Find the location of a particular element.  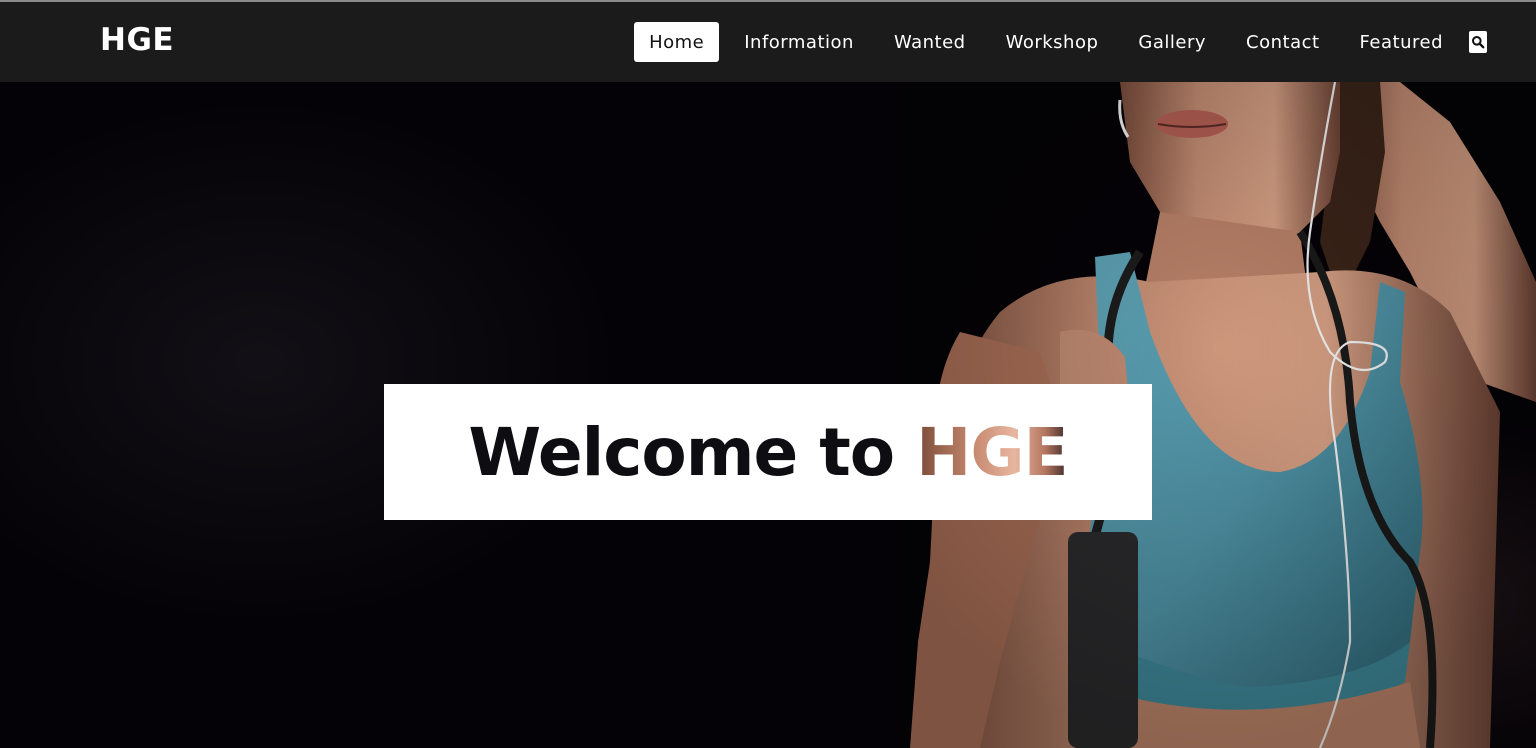

nav-item-wanted: Wanted is located at coordinates (930, 42).